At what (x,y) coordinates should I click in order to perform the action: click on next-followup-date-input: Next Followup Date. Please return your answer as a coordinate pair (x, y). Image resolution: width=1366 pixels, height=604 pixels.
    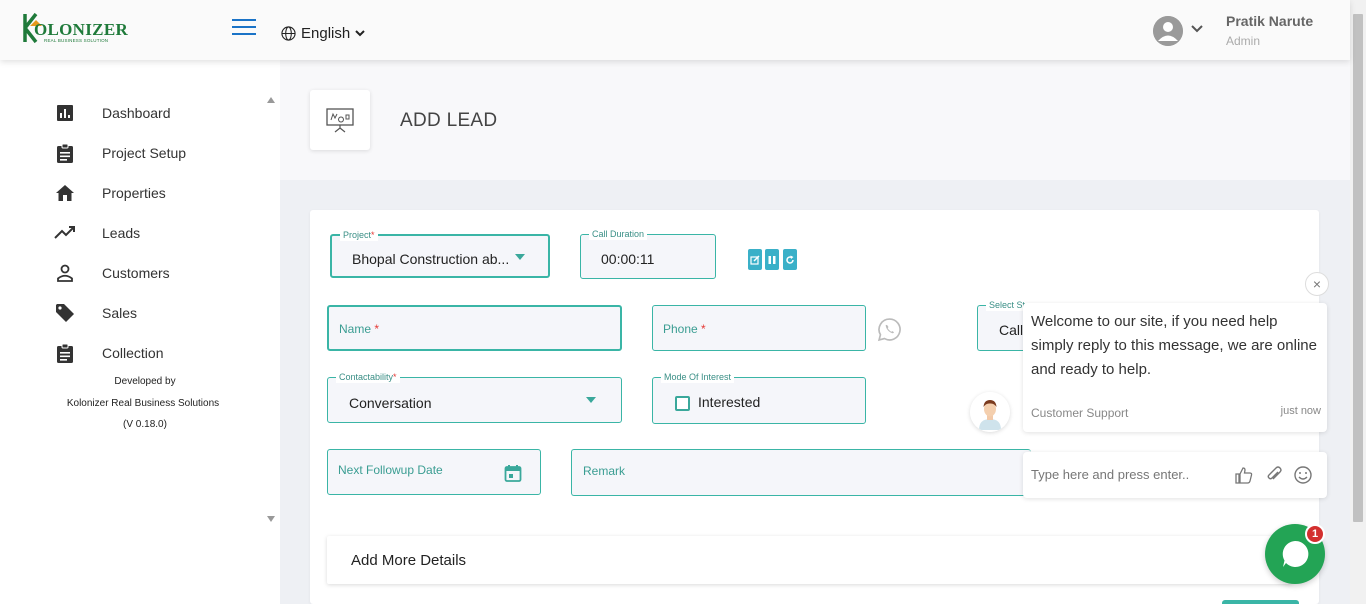
    Looking at the image, I should click on (434, 472).